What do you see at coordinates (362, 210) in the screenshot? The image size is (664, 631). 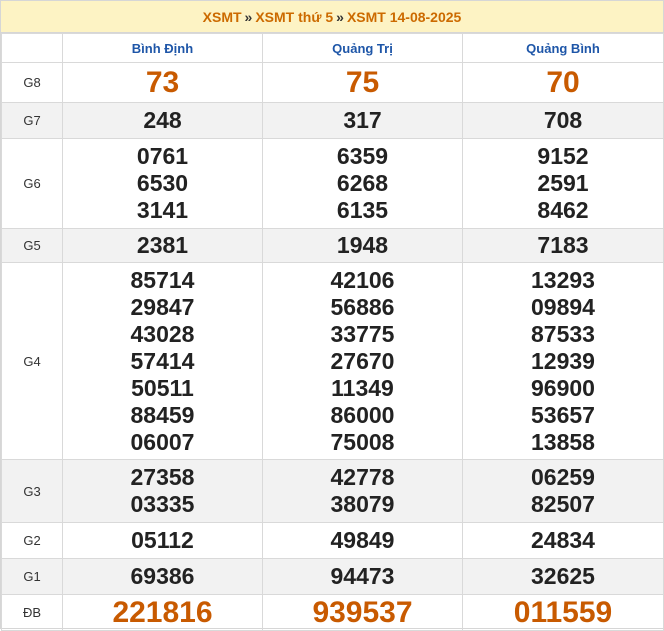 I see `prize-number: 6135` at bounding box center [362, 210].